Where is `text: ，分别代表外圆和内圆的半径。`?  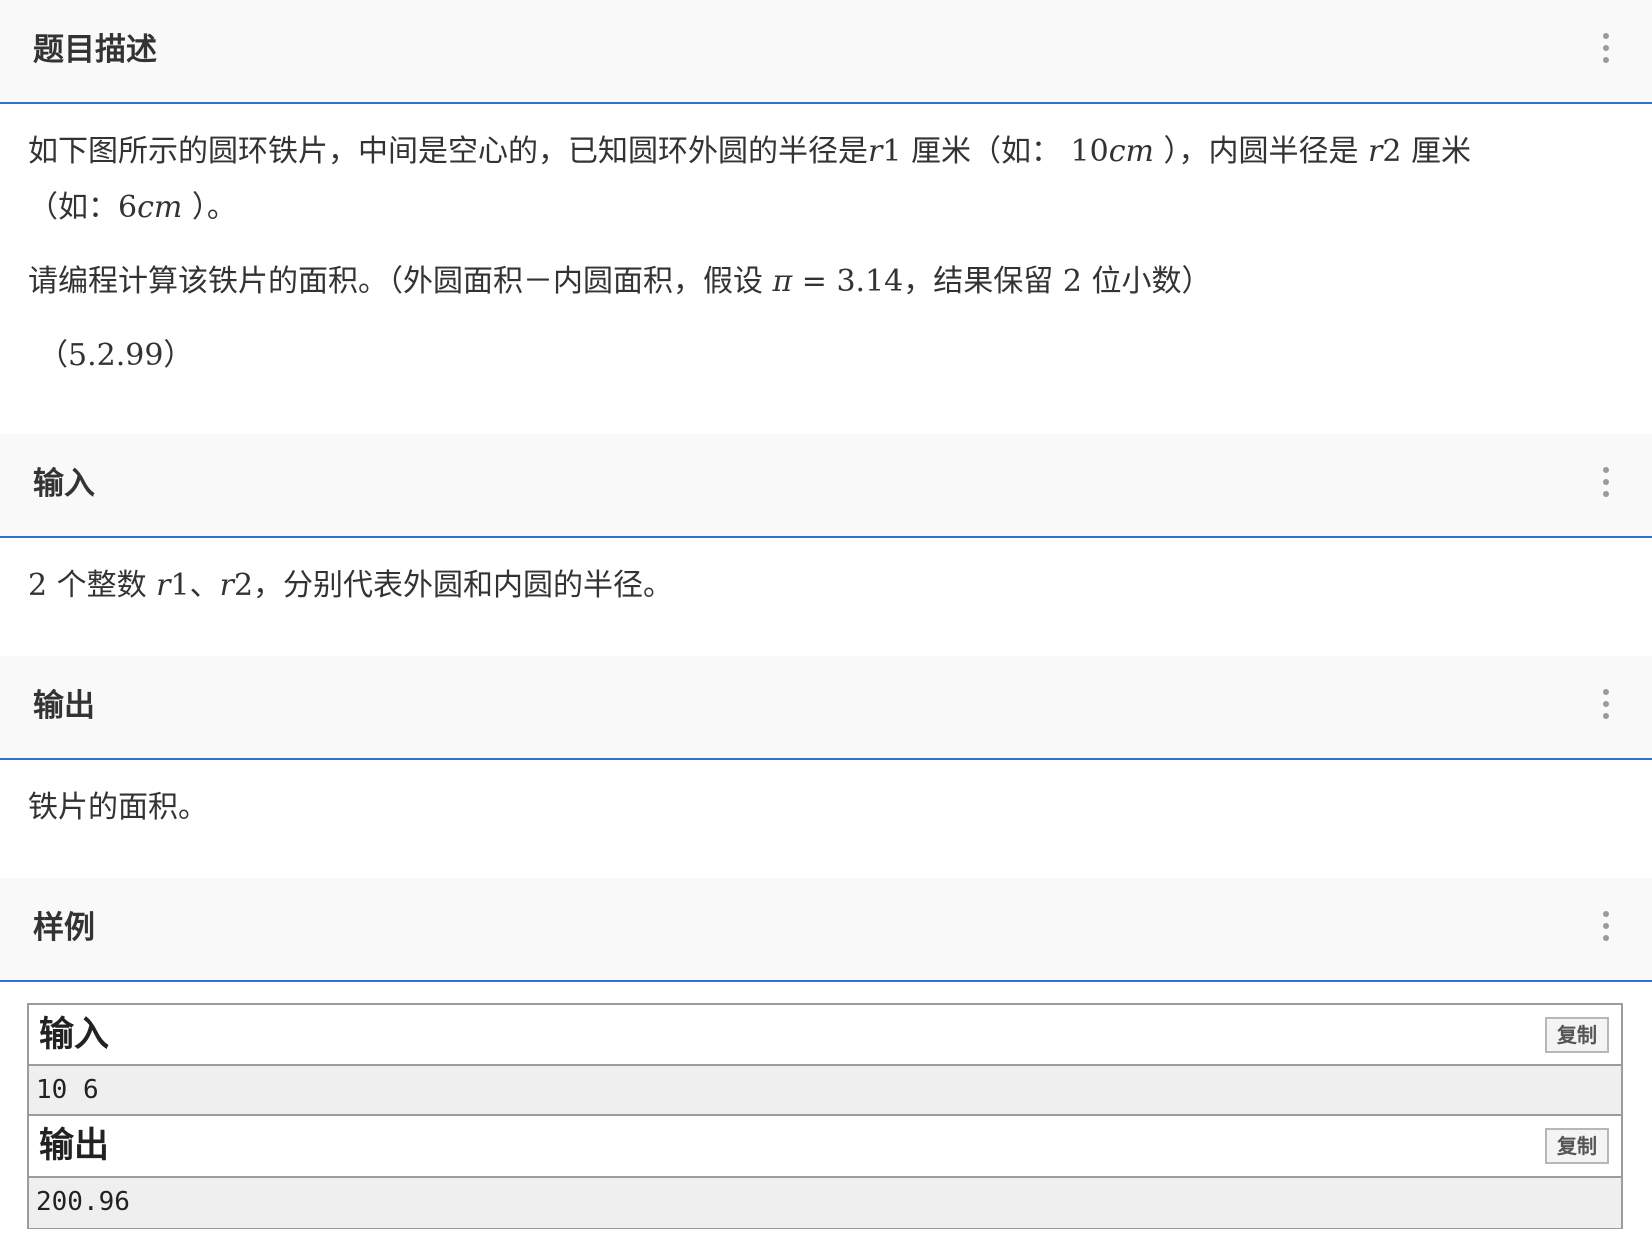
text: ，分别代表外圆和内圆的半径。 is located at coordinates (463, 585).